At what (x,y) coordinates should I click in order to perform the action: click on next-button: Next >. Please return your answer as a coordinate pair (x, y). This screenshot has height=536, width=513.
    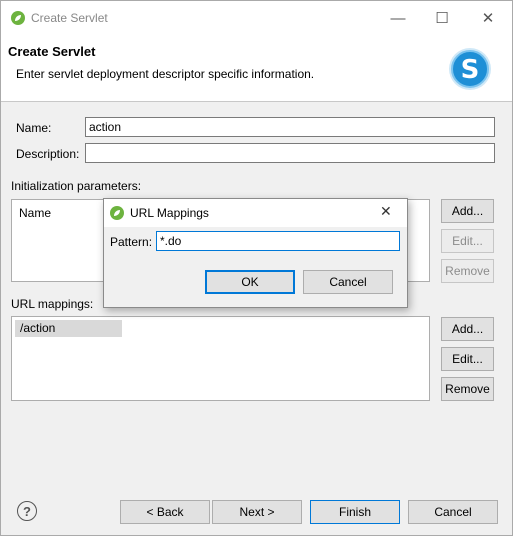
    Looking at the image, I should click on (257, 512).